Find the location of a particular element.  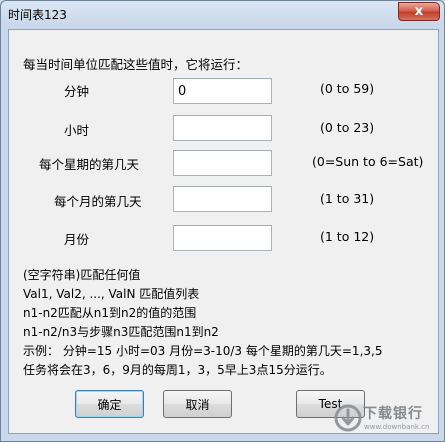

help-line: (空字符串)匹配任何值 is located at coordinates (82, 275).